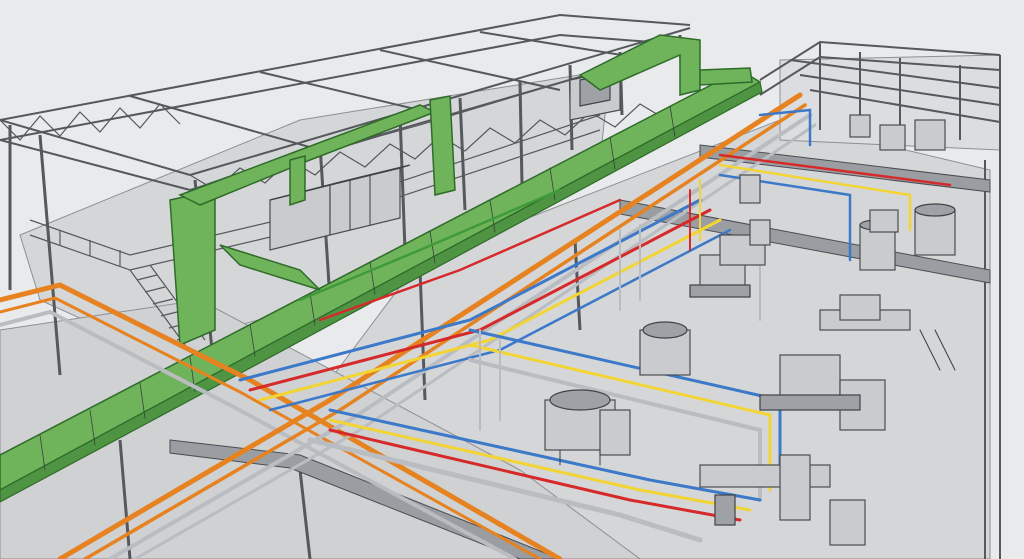 Image resolution: width=1024 pixels, height=559 pixels. What do you see at coordinates (639, 65) in the screenshot?
I see `duct-top-right` at bounding box center [639, 65].